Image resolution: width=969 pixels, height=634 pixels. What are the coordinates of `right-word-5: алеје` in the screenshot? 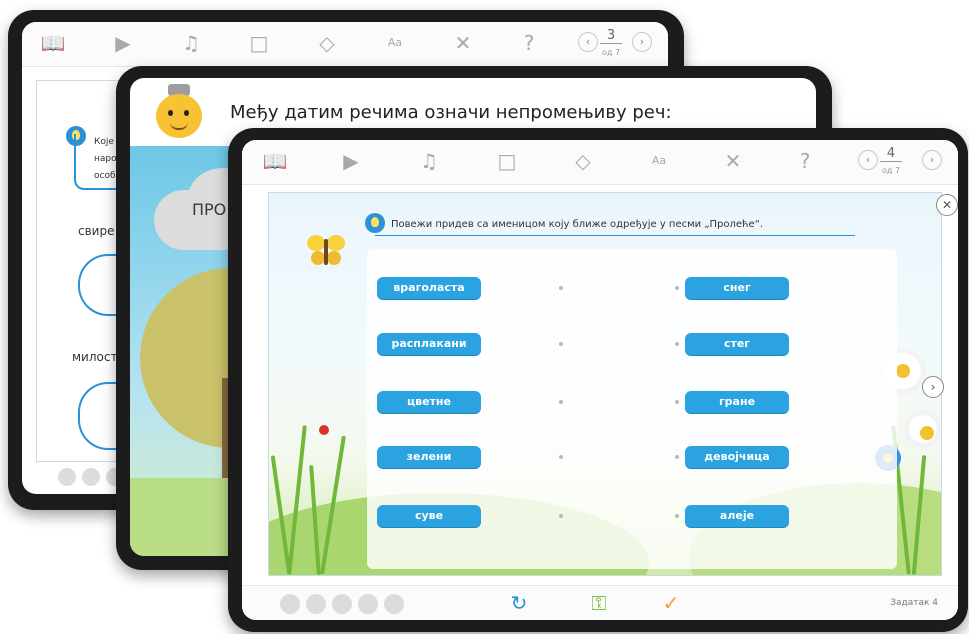 It's located at (737, 516).